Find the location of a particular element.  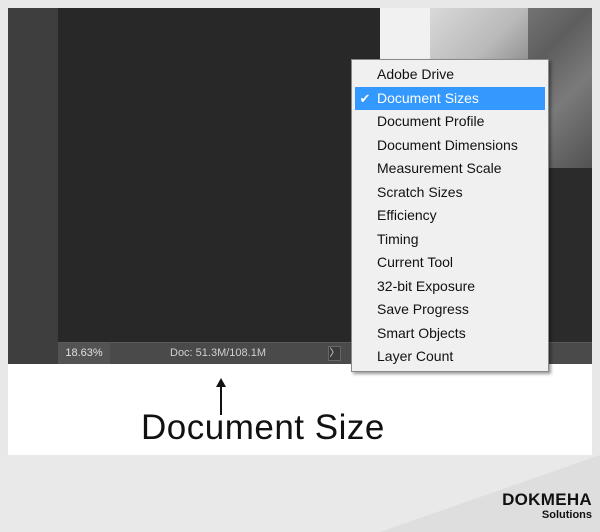

caption-document-size: Document Size is located at coordinates (263, 427).